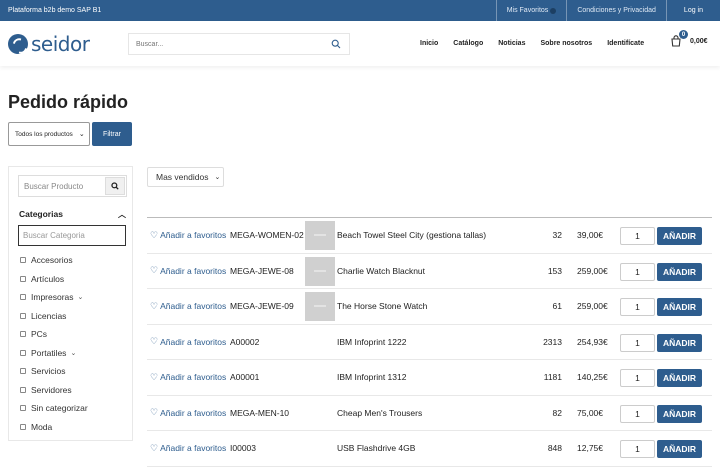 Image resolution: width=720 pixels, height=467 pixels. What do you see at coordinates (411, 235) in the screenshot?
I see `product-name: Beach Towel Steel City (gestiona tallas)` at bounding box center [411, 235].